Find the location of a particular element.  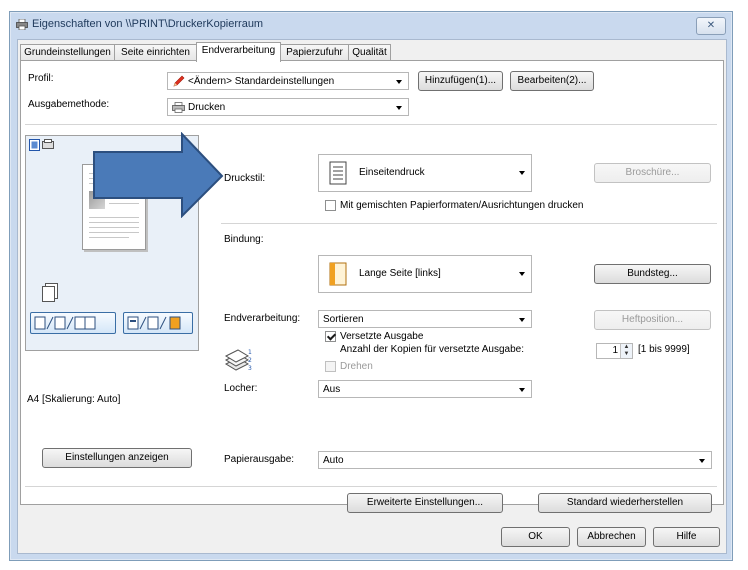

mixed-formats-checkbox is located at coordinates (330, 205).